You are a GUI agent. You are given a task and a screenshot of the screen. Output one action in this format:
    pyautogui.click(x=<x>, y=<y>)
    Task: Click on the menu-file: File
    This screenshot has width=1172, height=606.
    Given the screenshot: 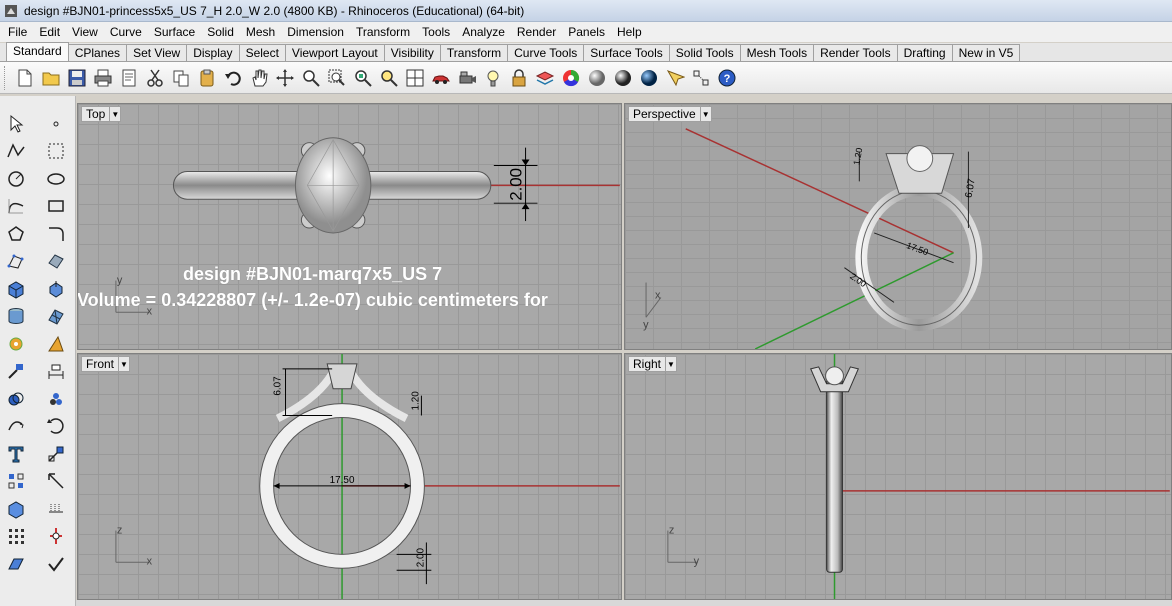 What is the action you would take?
    pyautogui.click(x=17, y=32)
    